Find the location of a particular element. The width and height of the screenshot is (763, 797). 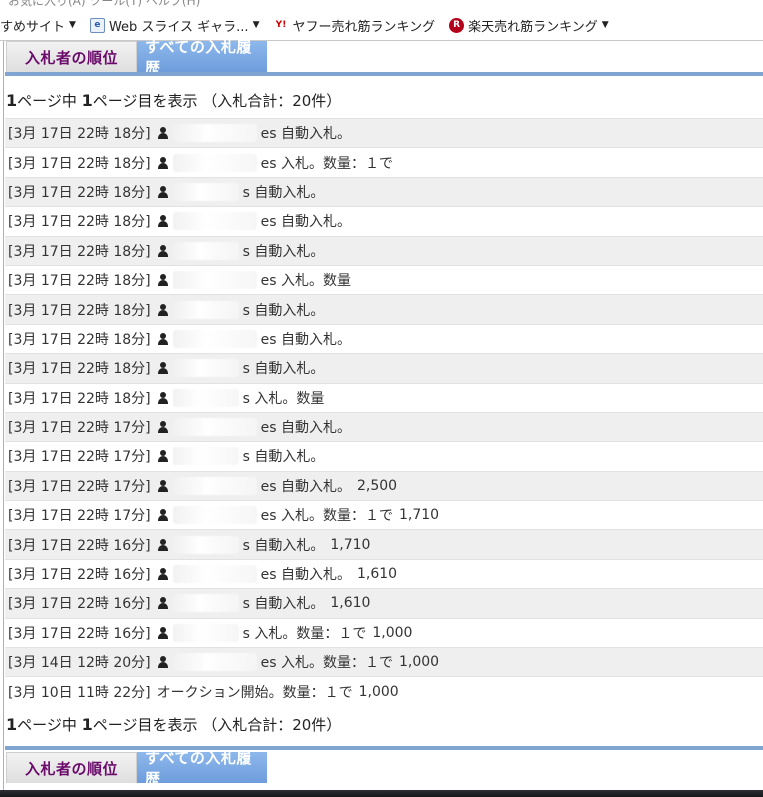

yahoo-icon: Y! is located at coordinates (281, 25).